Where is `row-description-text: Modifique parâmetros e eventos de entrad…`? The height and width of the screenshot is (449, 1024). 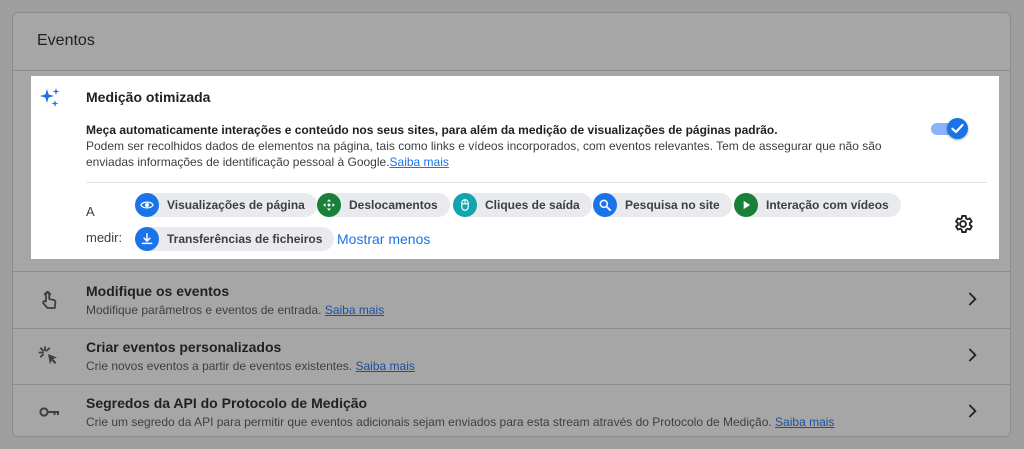
row-description-text: Modifique parâmetros e eventos de entrad… is located at coordinates (204, 310).